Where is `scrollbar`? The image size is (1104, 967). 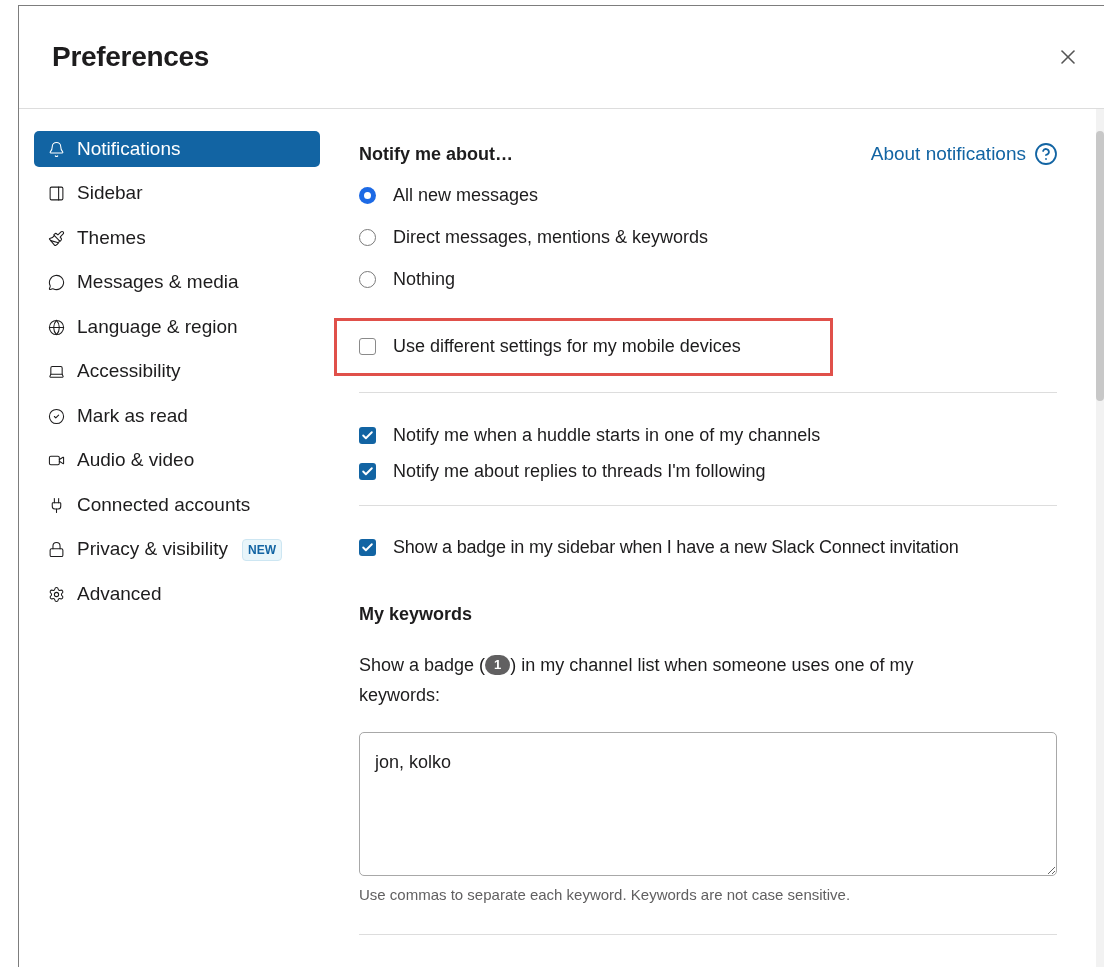
scrollbar is located at coordinates (1100, 538).